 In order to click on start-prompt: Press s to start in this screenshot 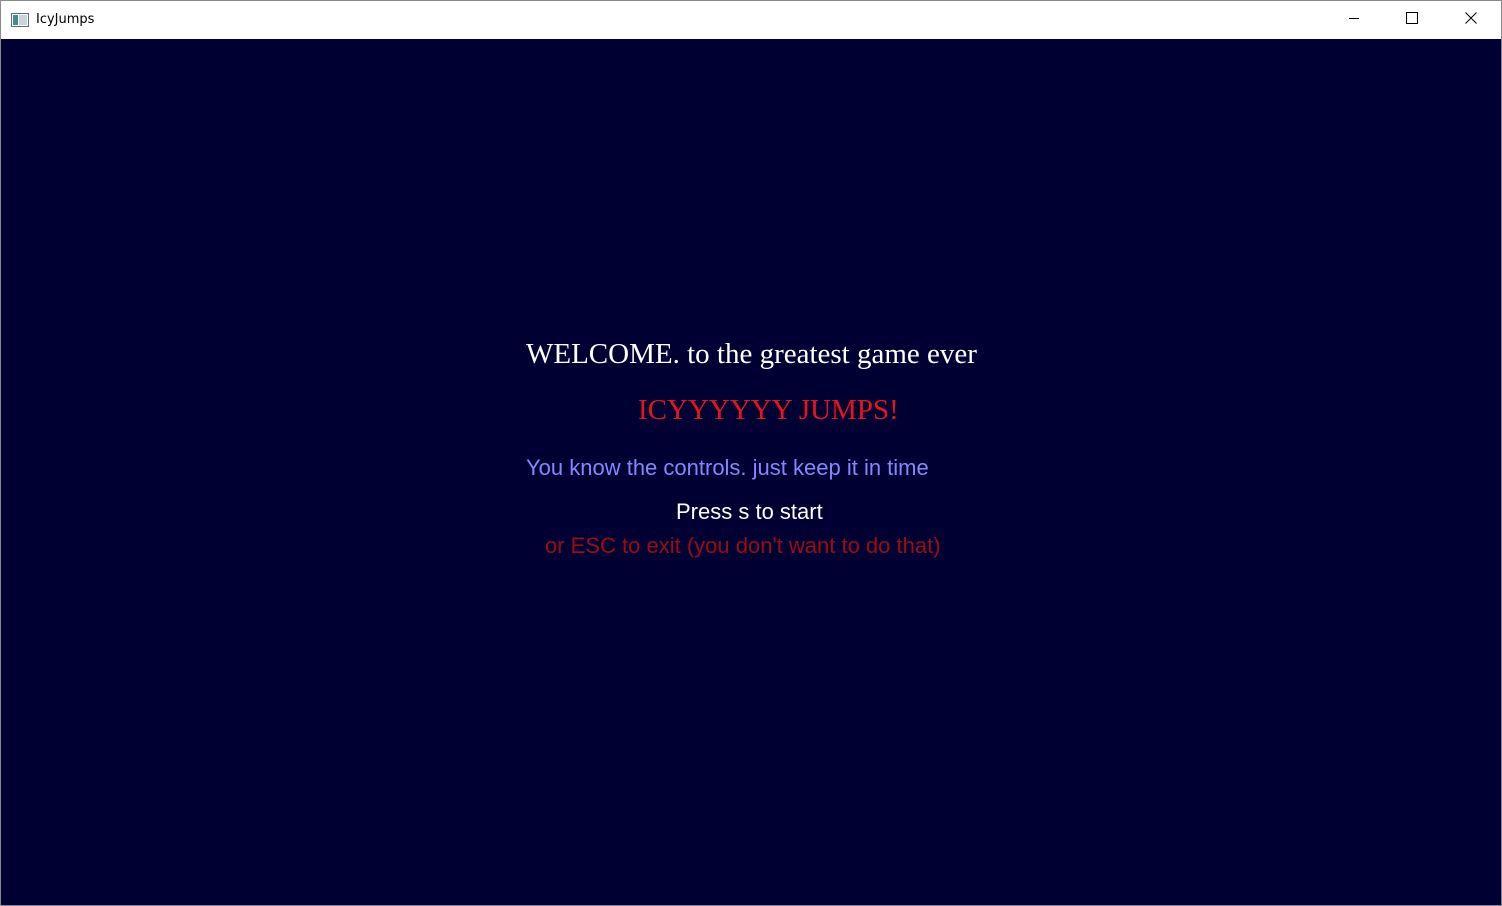, I will do `click(749, 511)`.